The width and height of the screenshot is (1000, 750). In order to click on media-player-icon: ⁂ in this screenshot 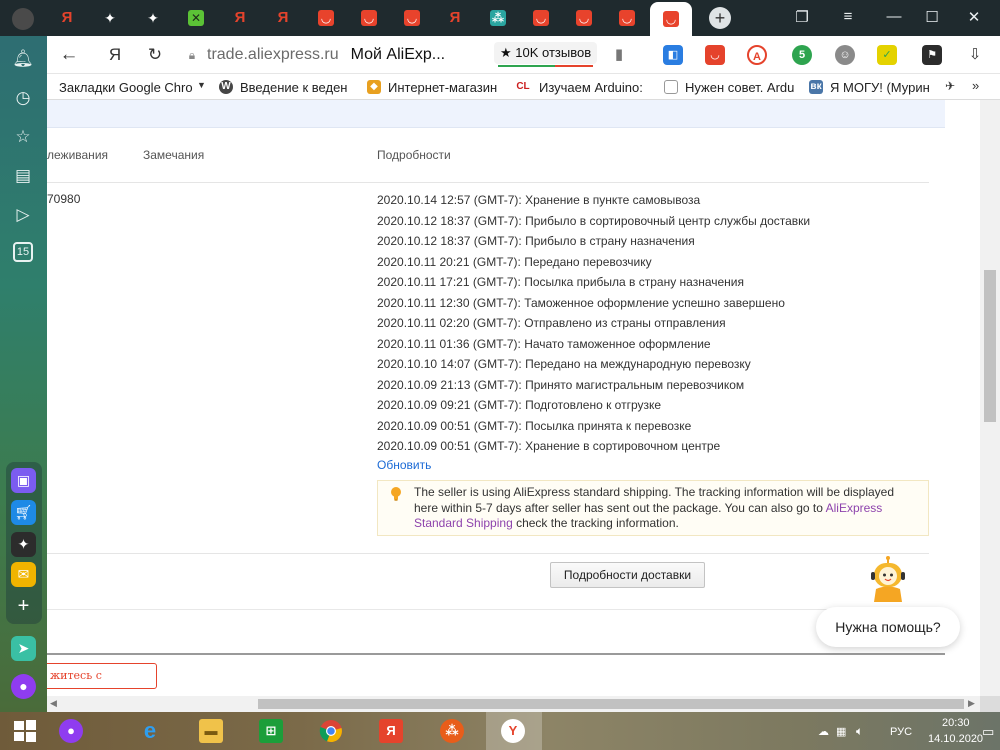, I will do `click(452, 731)`.